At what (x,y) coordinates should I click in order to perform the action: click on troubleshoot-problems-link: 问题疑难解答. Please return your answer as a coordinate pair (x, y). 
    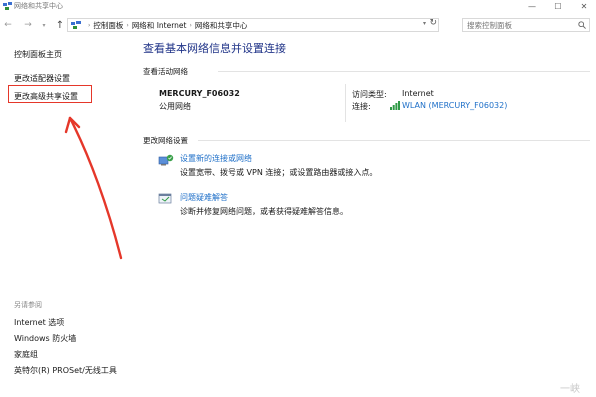
    Looking at the image, I should click on (204, 197).